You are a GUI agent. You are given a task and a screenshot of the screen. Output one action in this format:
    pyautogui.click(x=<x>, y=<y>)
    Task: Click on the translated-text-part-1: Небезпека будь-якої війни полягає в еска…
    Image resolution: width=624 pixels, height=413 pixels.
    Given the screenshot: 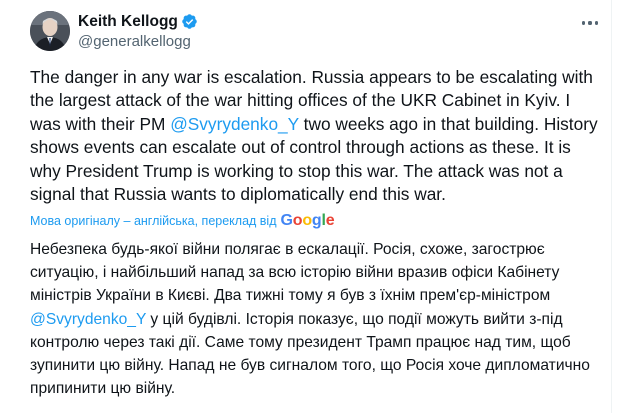 What is the action you would take?
    pyautogui.click(x=295, y=273)
    